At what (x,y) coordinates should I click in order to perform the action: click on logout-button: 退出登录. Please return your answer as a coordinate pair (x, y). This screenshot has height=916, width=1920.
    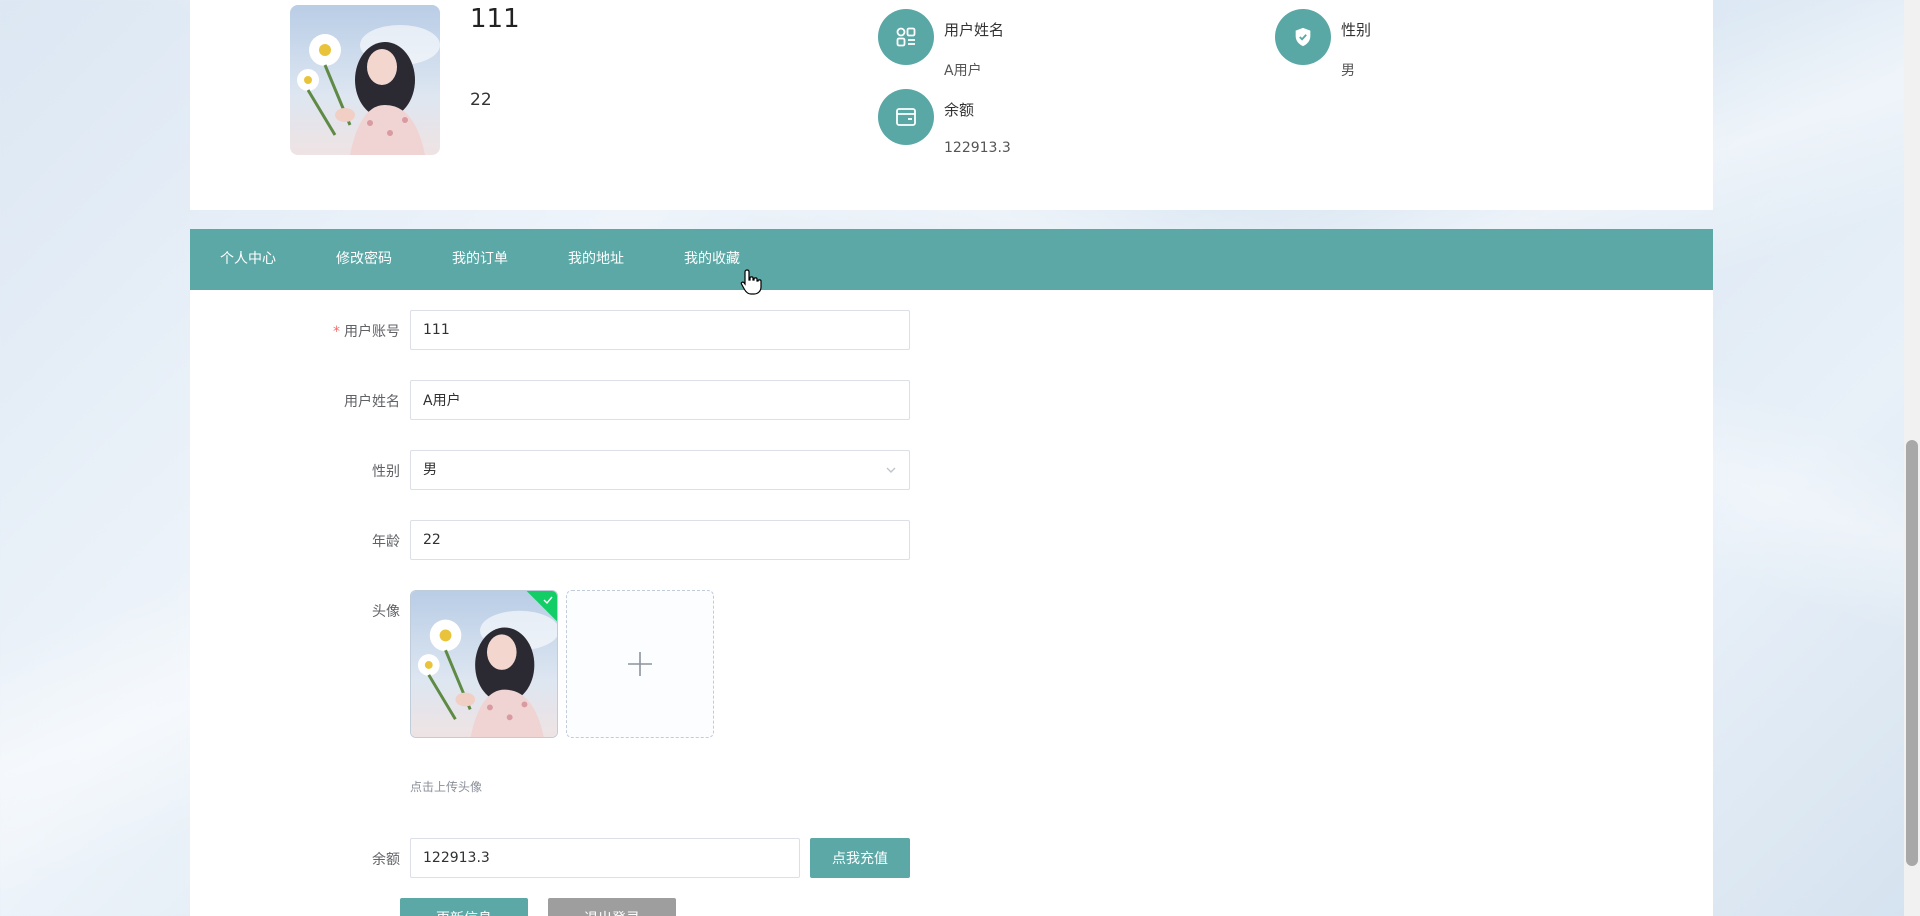
    Looking at the image, I should click on (612, 907).